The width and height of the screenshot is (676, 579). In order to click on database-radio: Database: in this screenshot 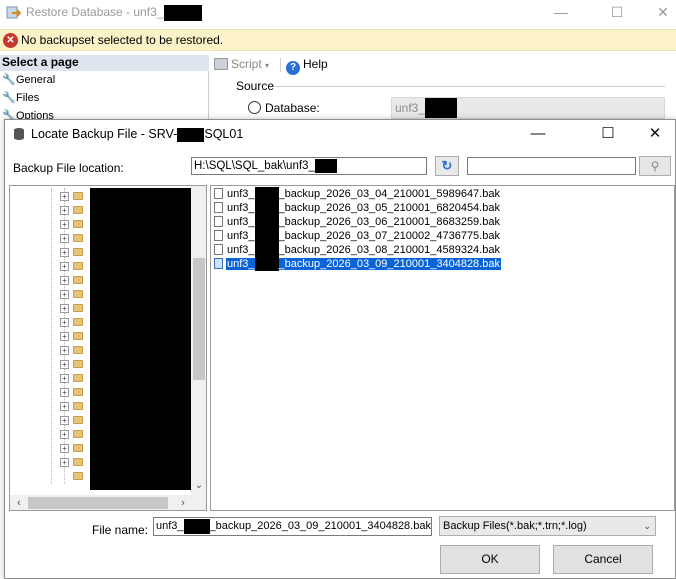, I will do `click(284, 108)`.